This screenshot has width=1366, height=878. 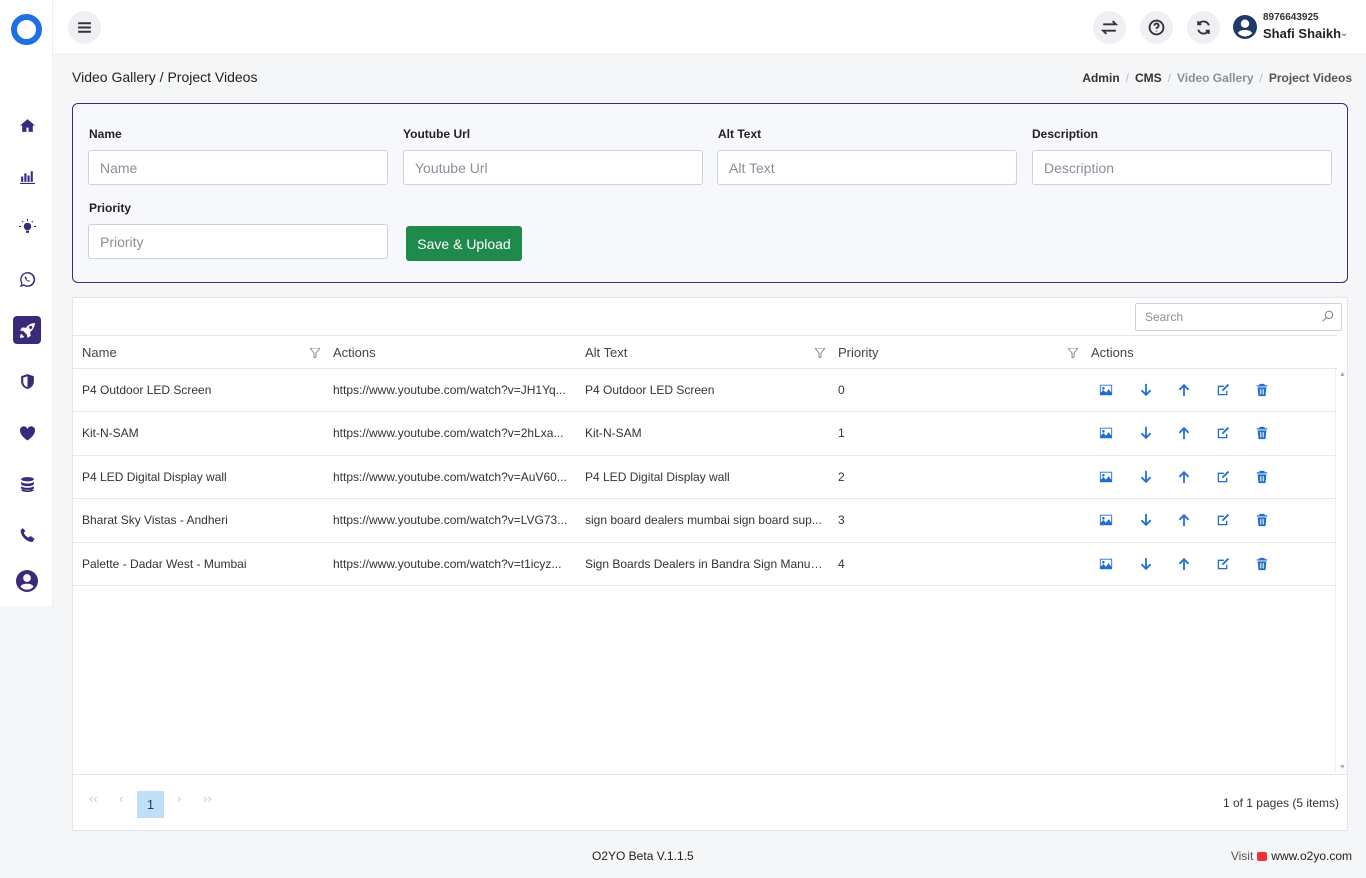 What do you see at coordinates (841, 520) in the screenshot?
I see `cell-priority: 3` at bounding box center [841, 520].